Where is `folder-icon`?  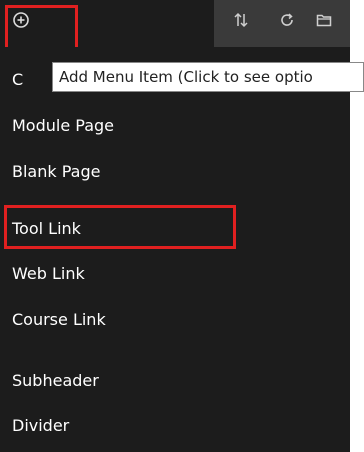 folder-icon is located at coordinates (324, 20).